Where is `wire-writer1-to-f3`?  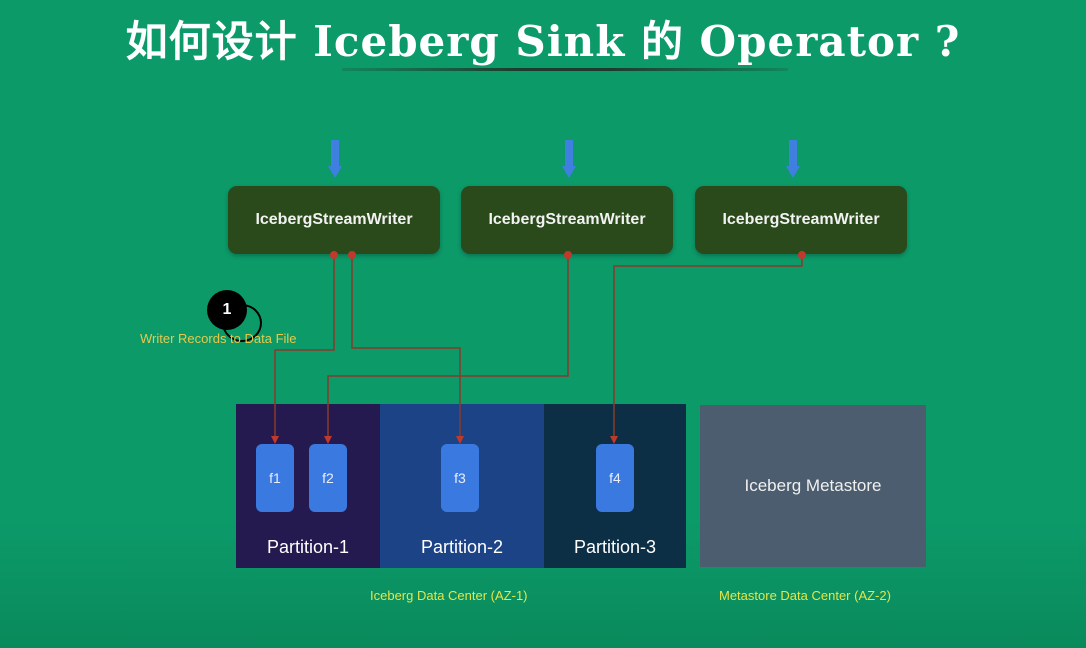 wire-writer1-to-f3 is located at coordinates (406, 347).